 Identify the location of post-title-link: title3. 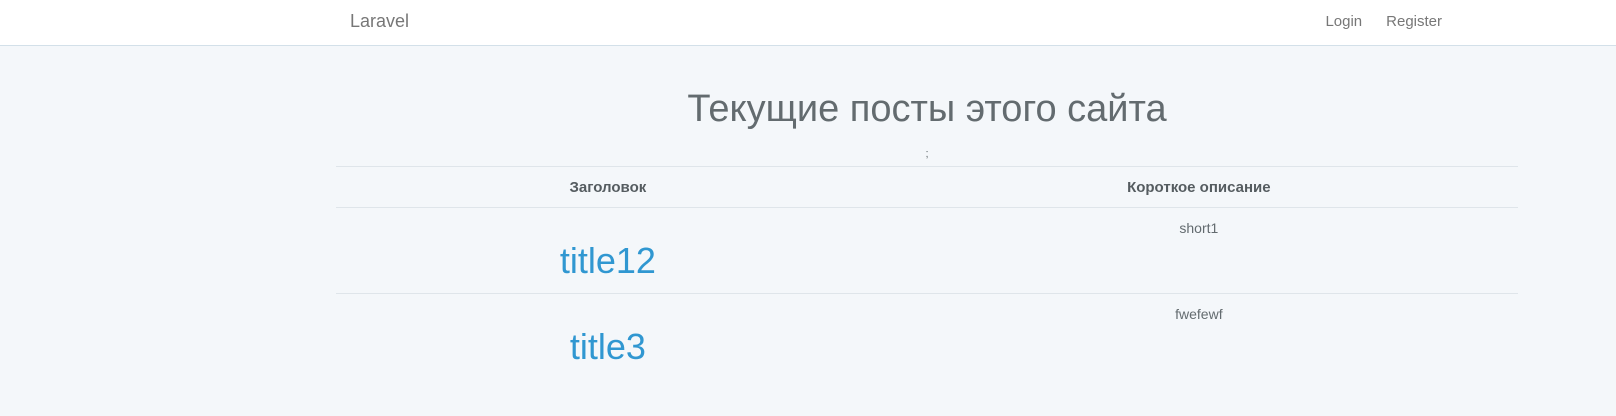
(608, 347).